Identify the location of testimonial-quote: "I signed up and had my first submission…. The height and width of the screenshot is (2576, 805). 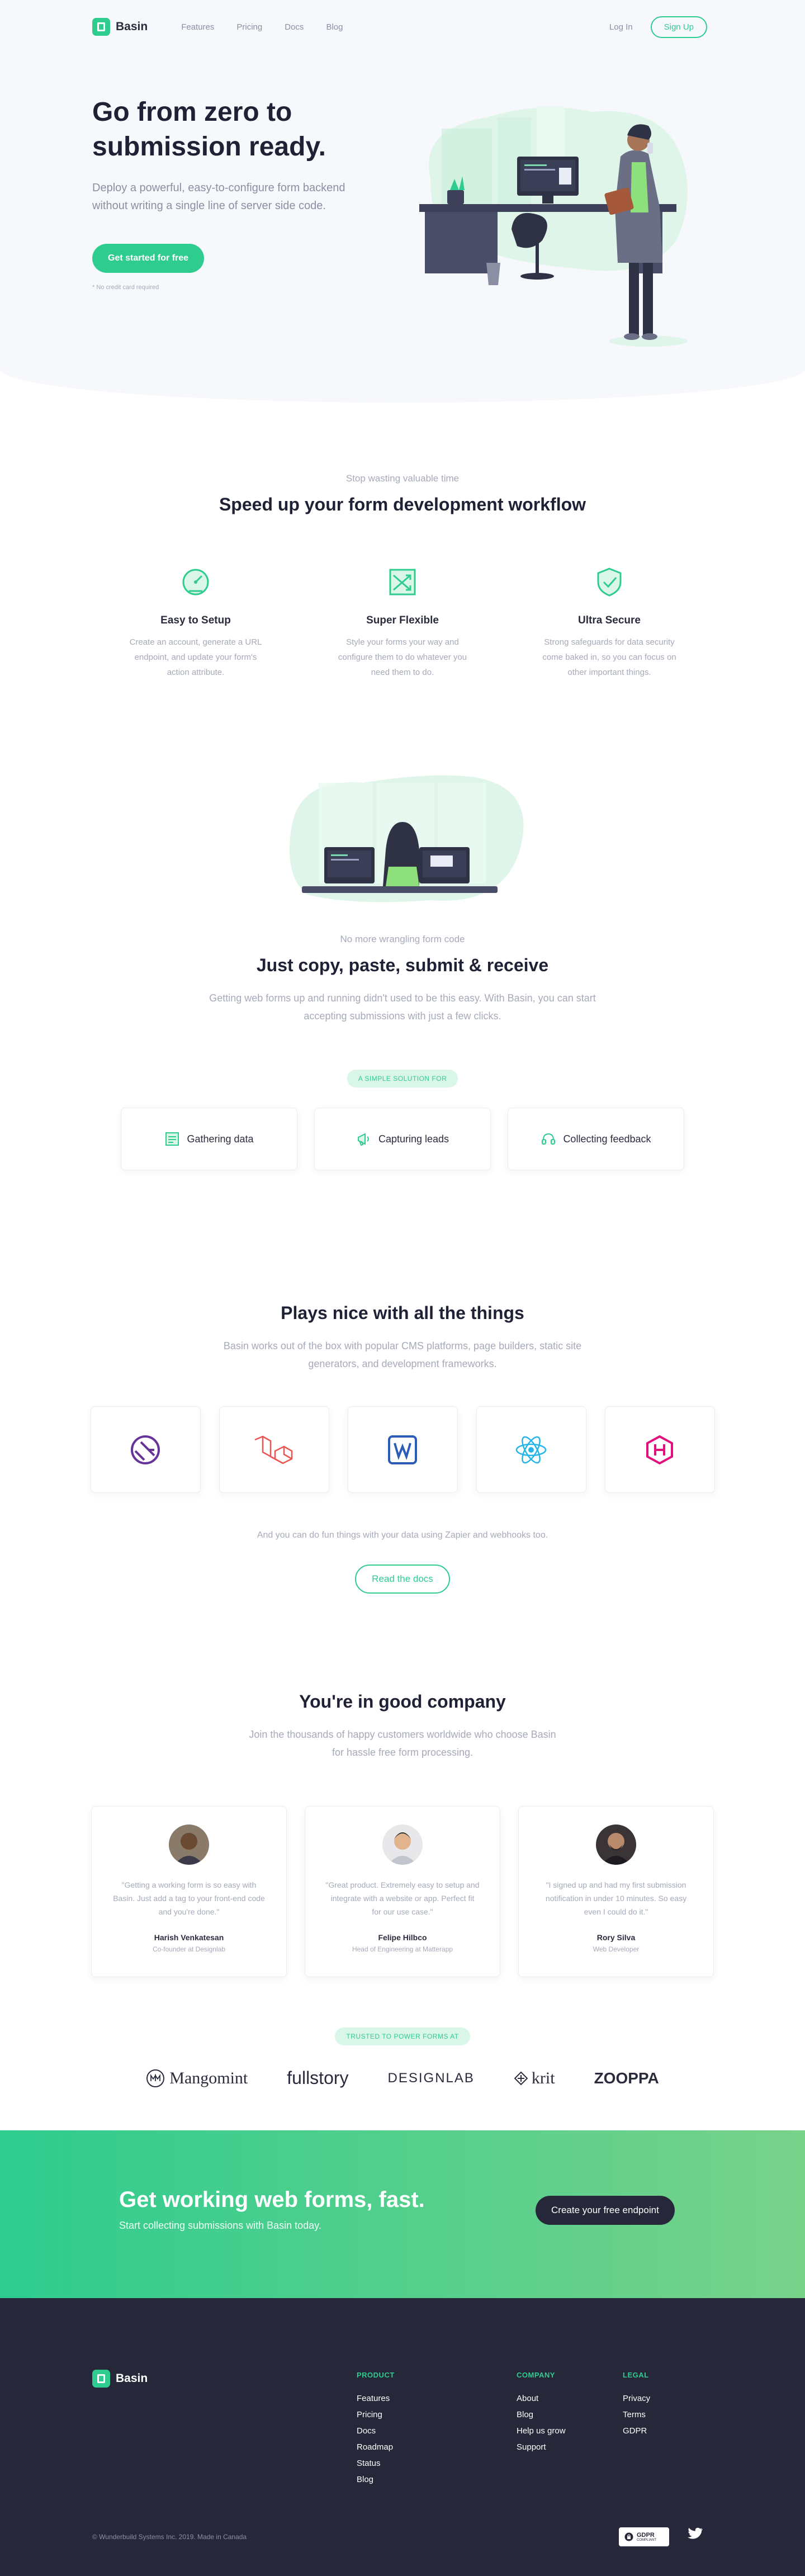
(616, 1898).